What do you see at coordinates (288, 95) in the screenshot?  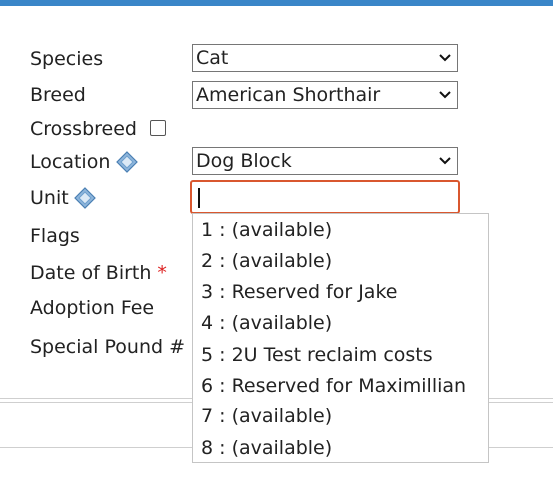 I see `breed-value: American Shorthair` at bounding box center [288, 95].